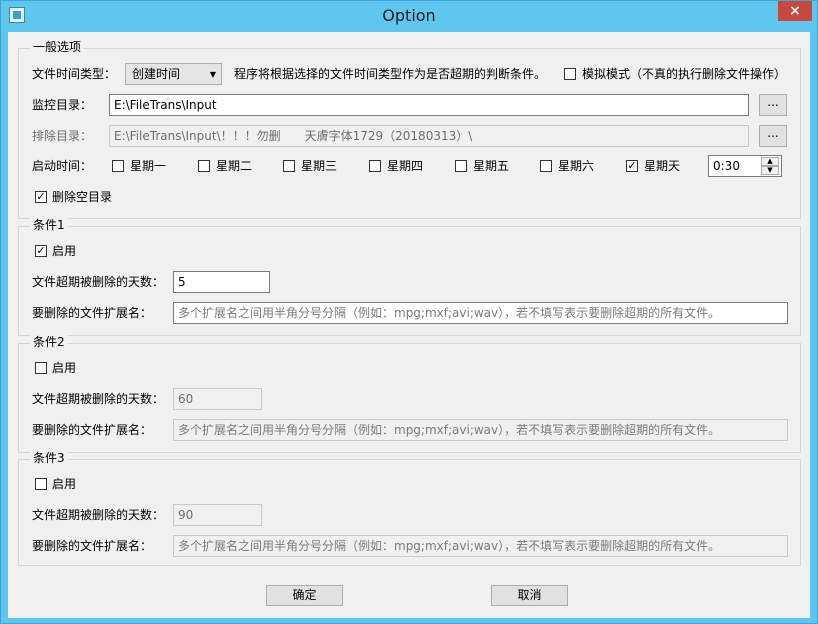  I want to click on condition-legend: 条件1, so click(49, 225).